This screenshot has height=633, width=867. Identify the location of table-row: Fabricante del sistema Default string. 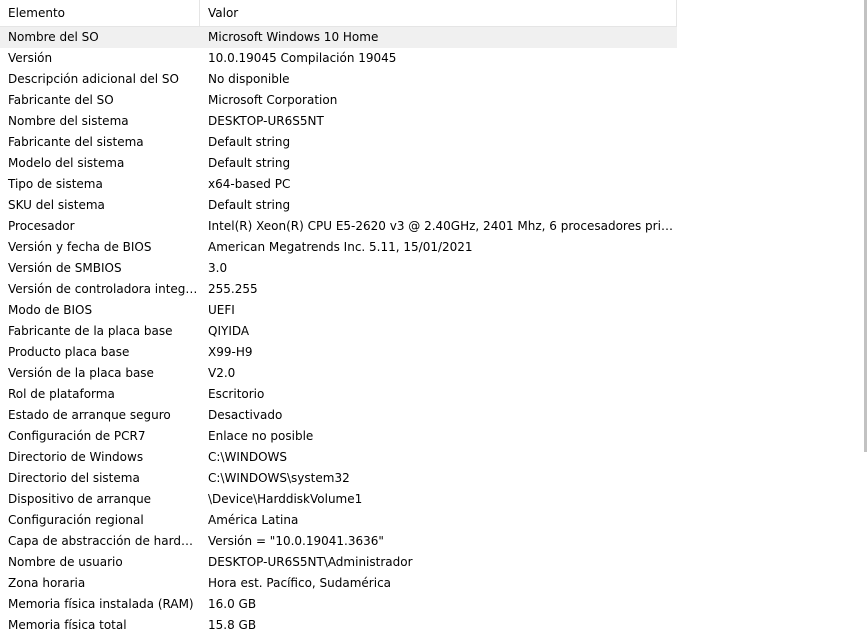
(338, 142).